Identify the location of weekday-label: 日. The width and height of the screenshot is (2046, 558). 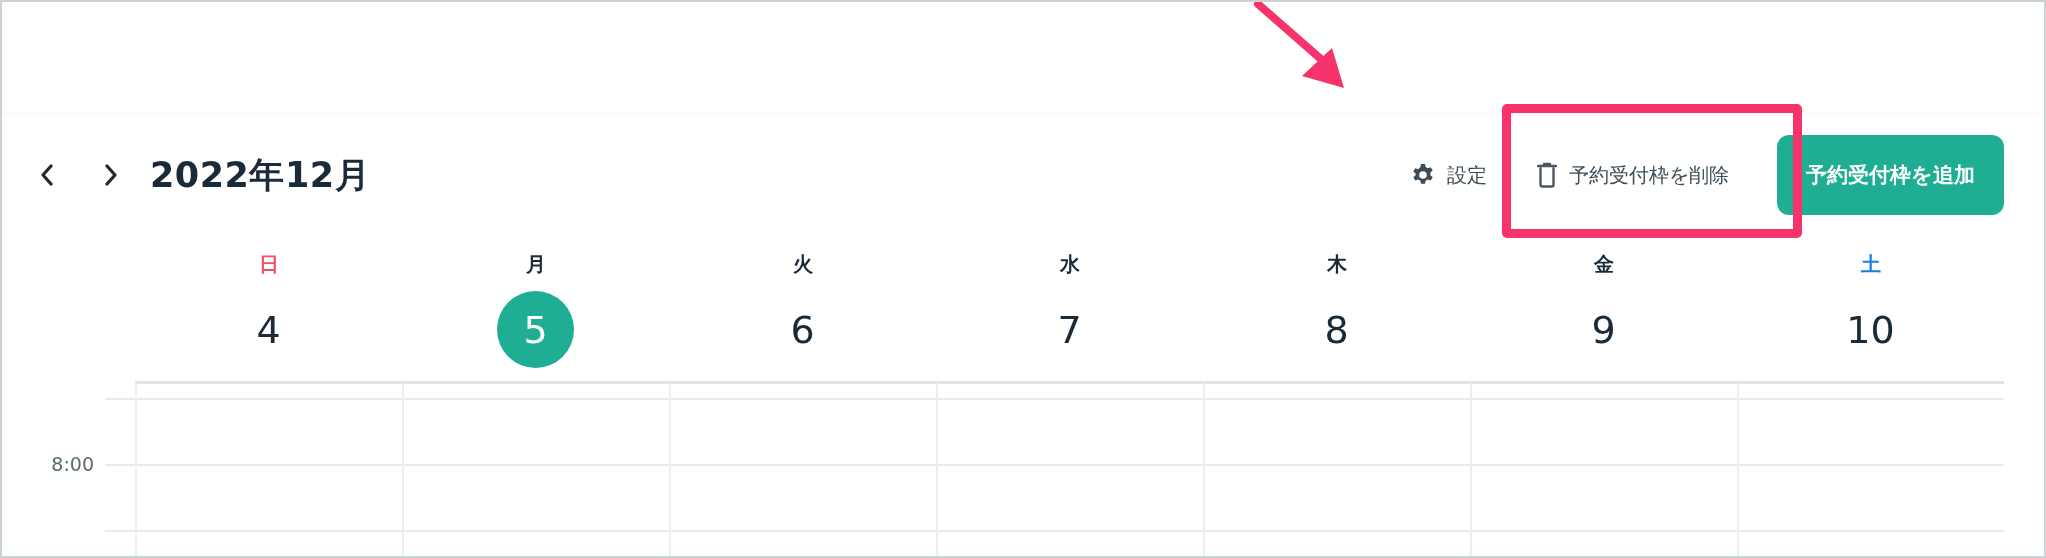
(268, 264).